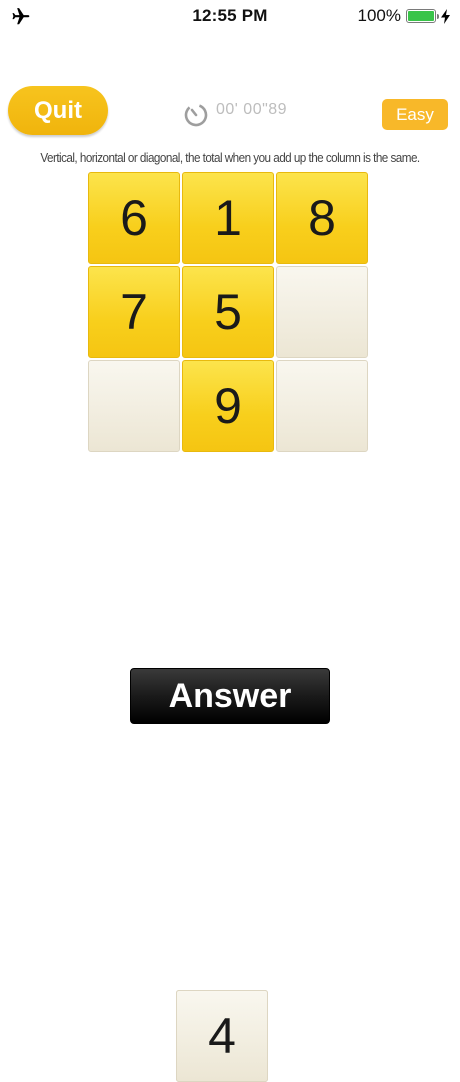 The image size is (460, 1082). I want to click on bank-tile: 4, so click(222, 1036).